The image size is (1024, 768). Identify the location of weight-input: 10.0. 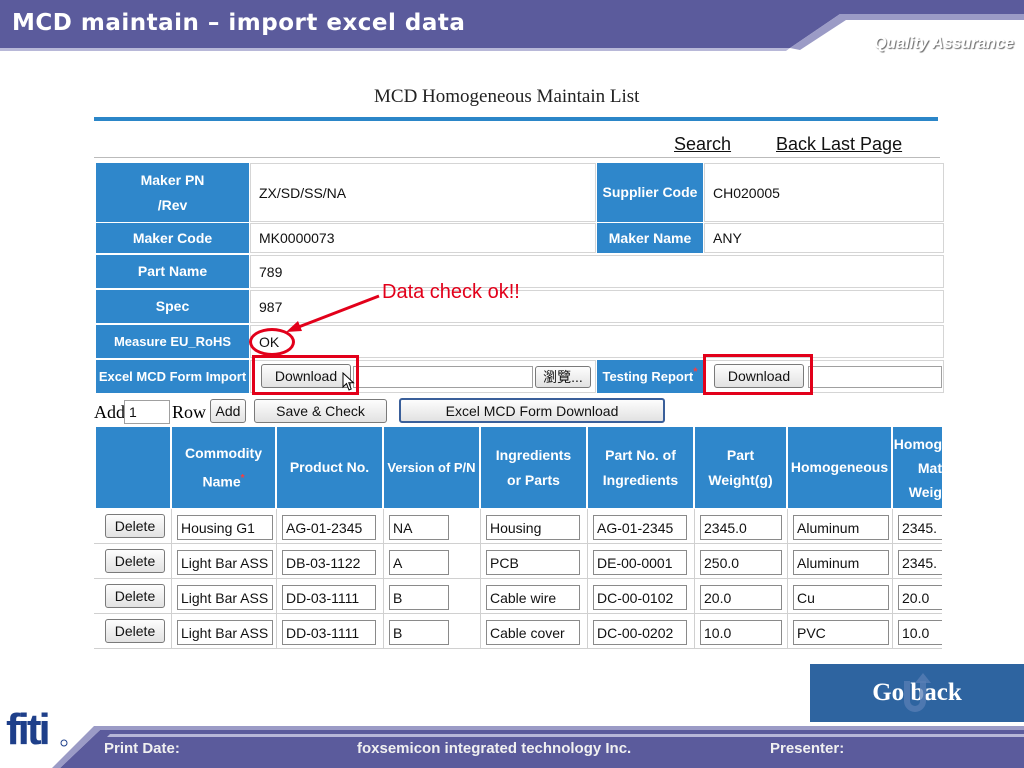
(741, 632).